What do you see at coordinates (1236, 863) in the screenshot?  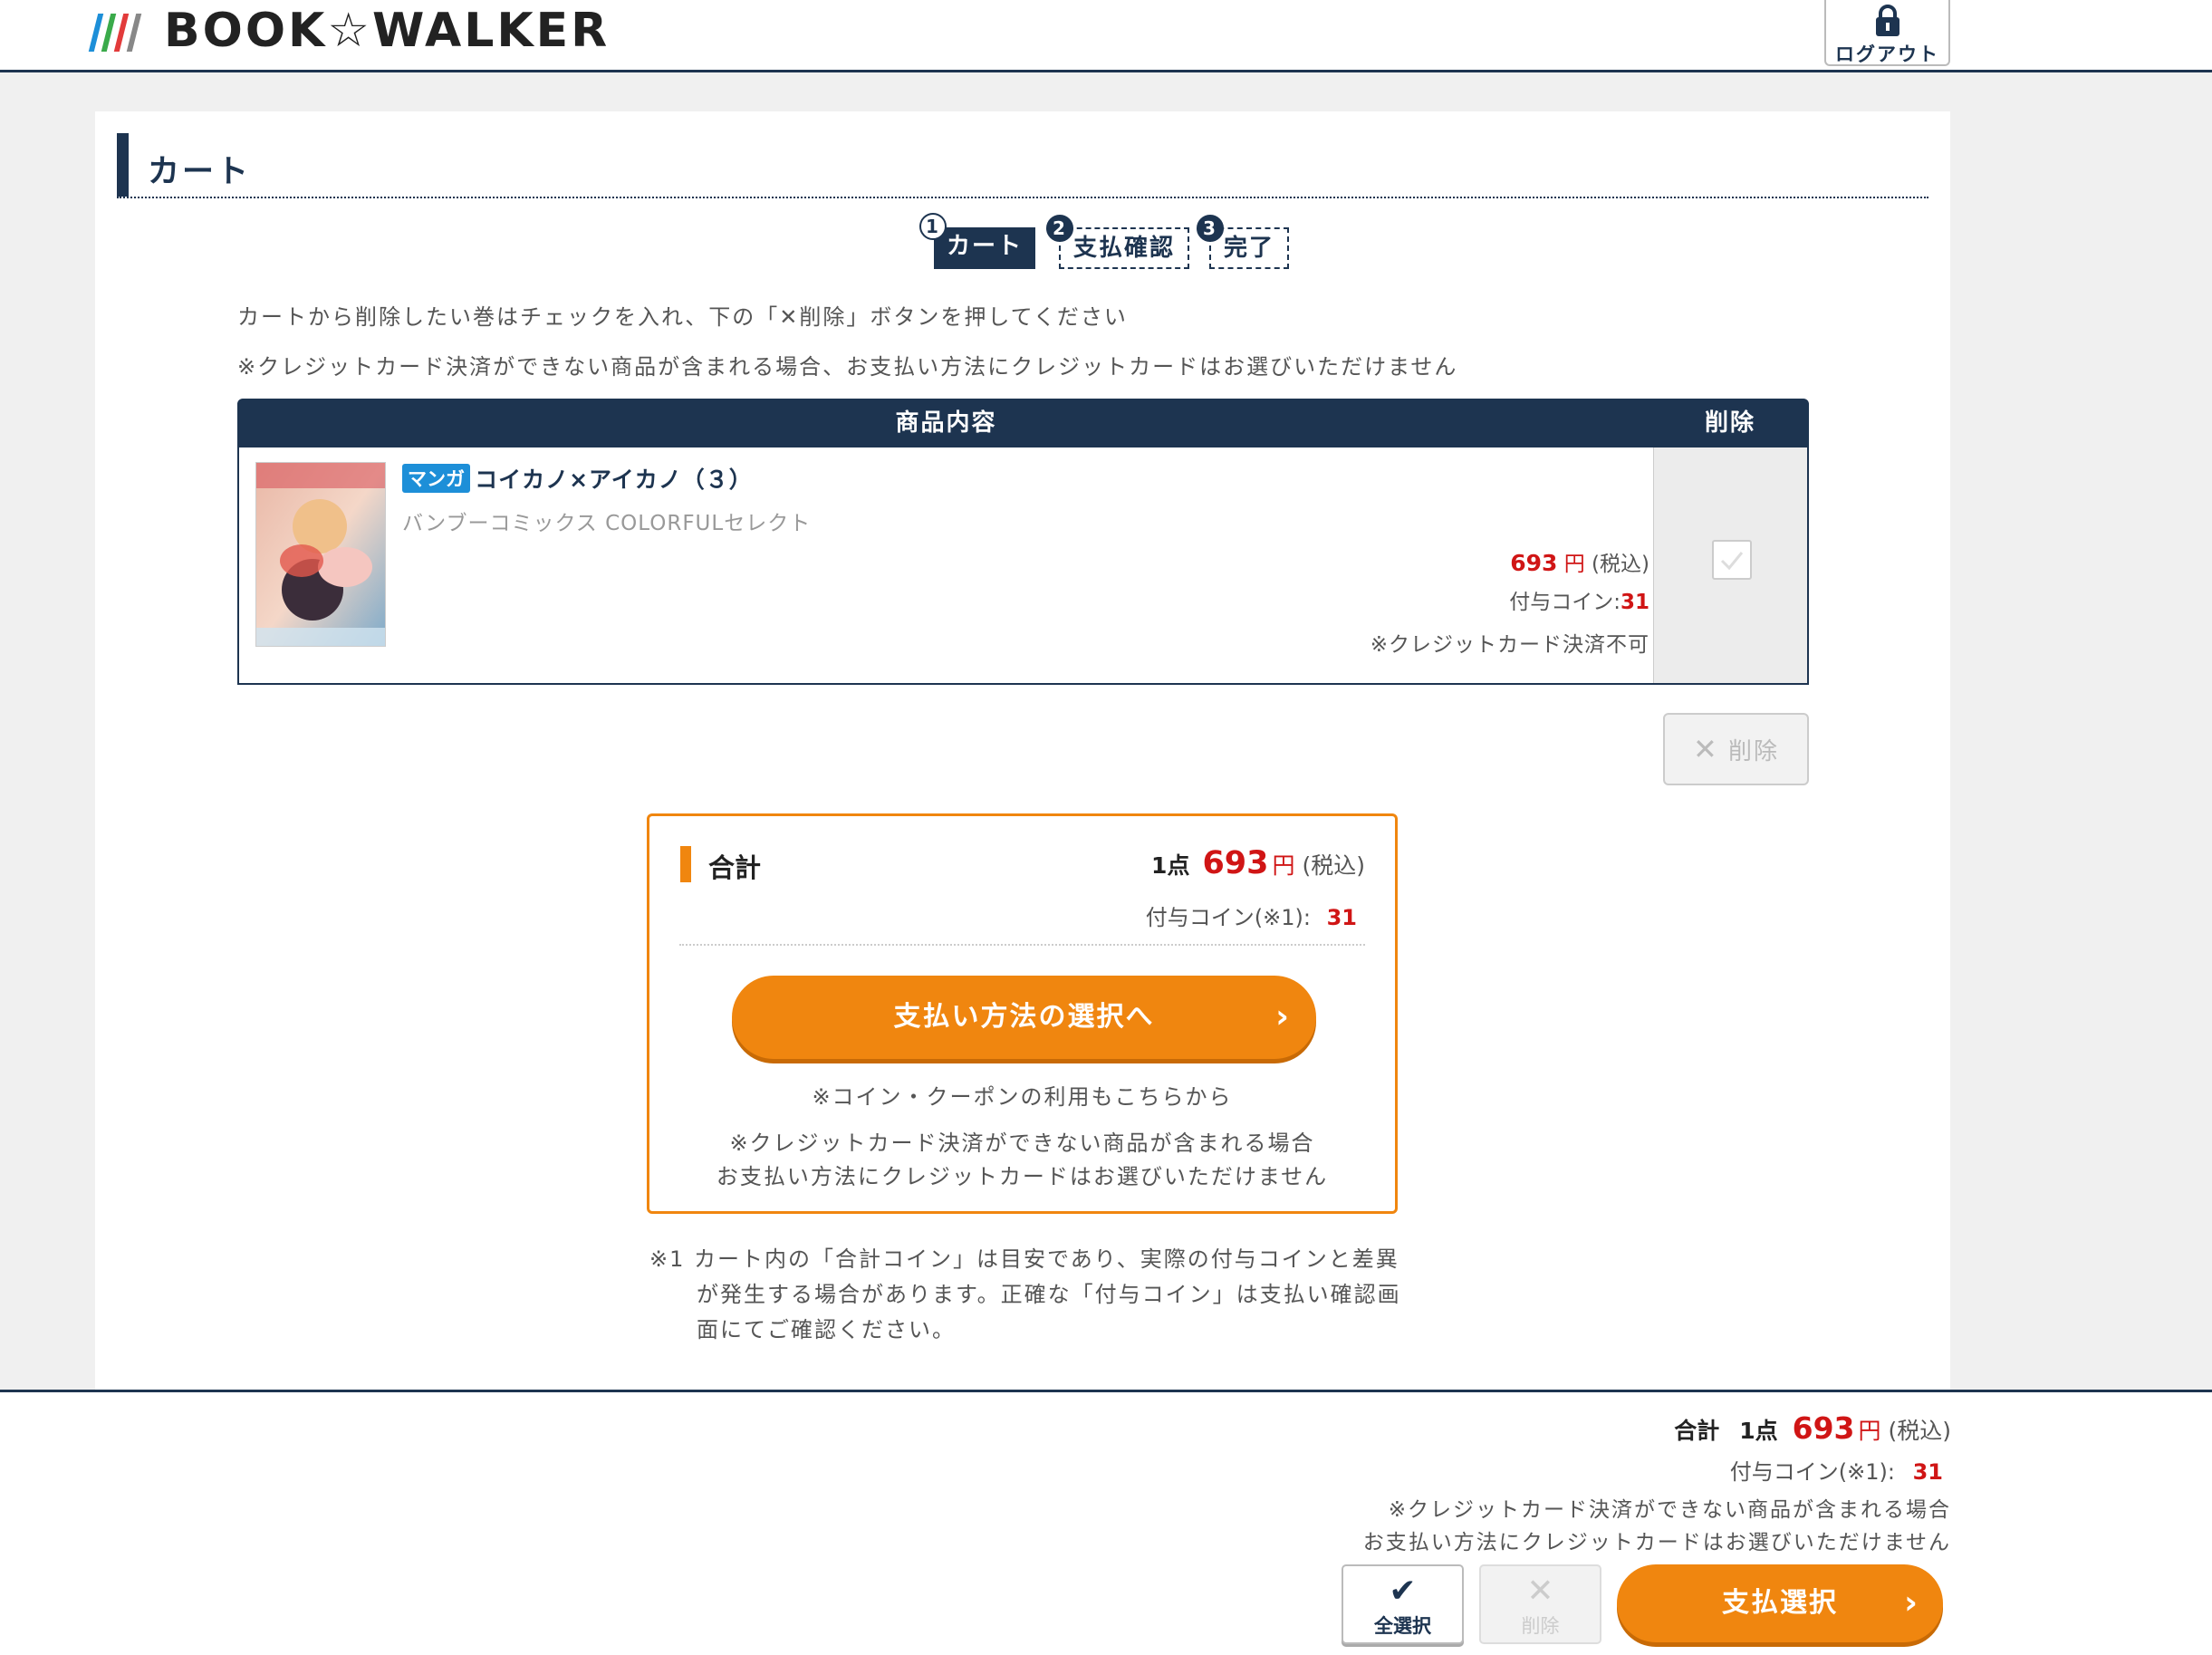 I see `summary-total: 693` at bounding box center [1236, 863].